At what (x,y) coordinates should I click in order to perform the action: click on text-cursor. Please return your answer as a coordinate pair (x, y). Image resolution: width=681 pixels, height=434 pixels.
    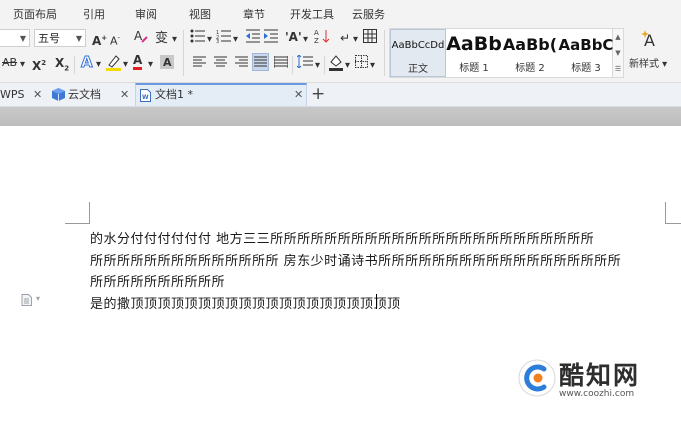
    Looking at the image, I should click on (376, 301).